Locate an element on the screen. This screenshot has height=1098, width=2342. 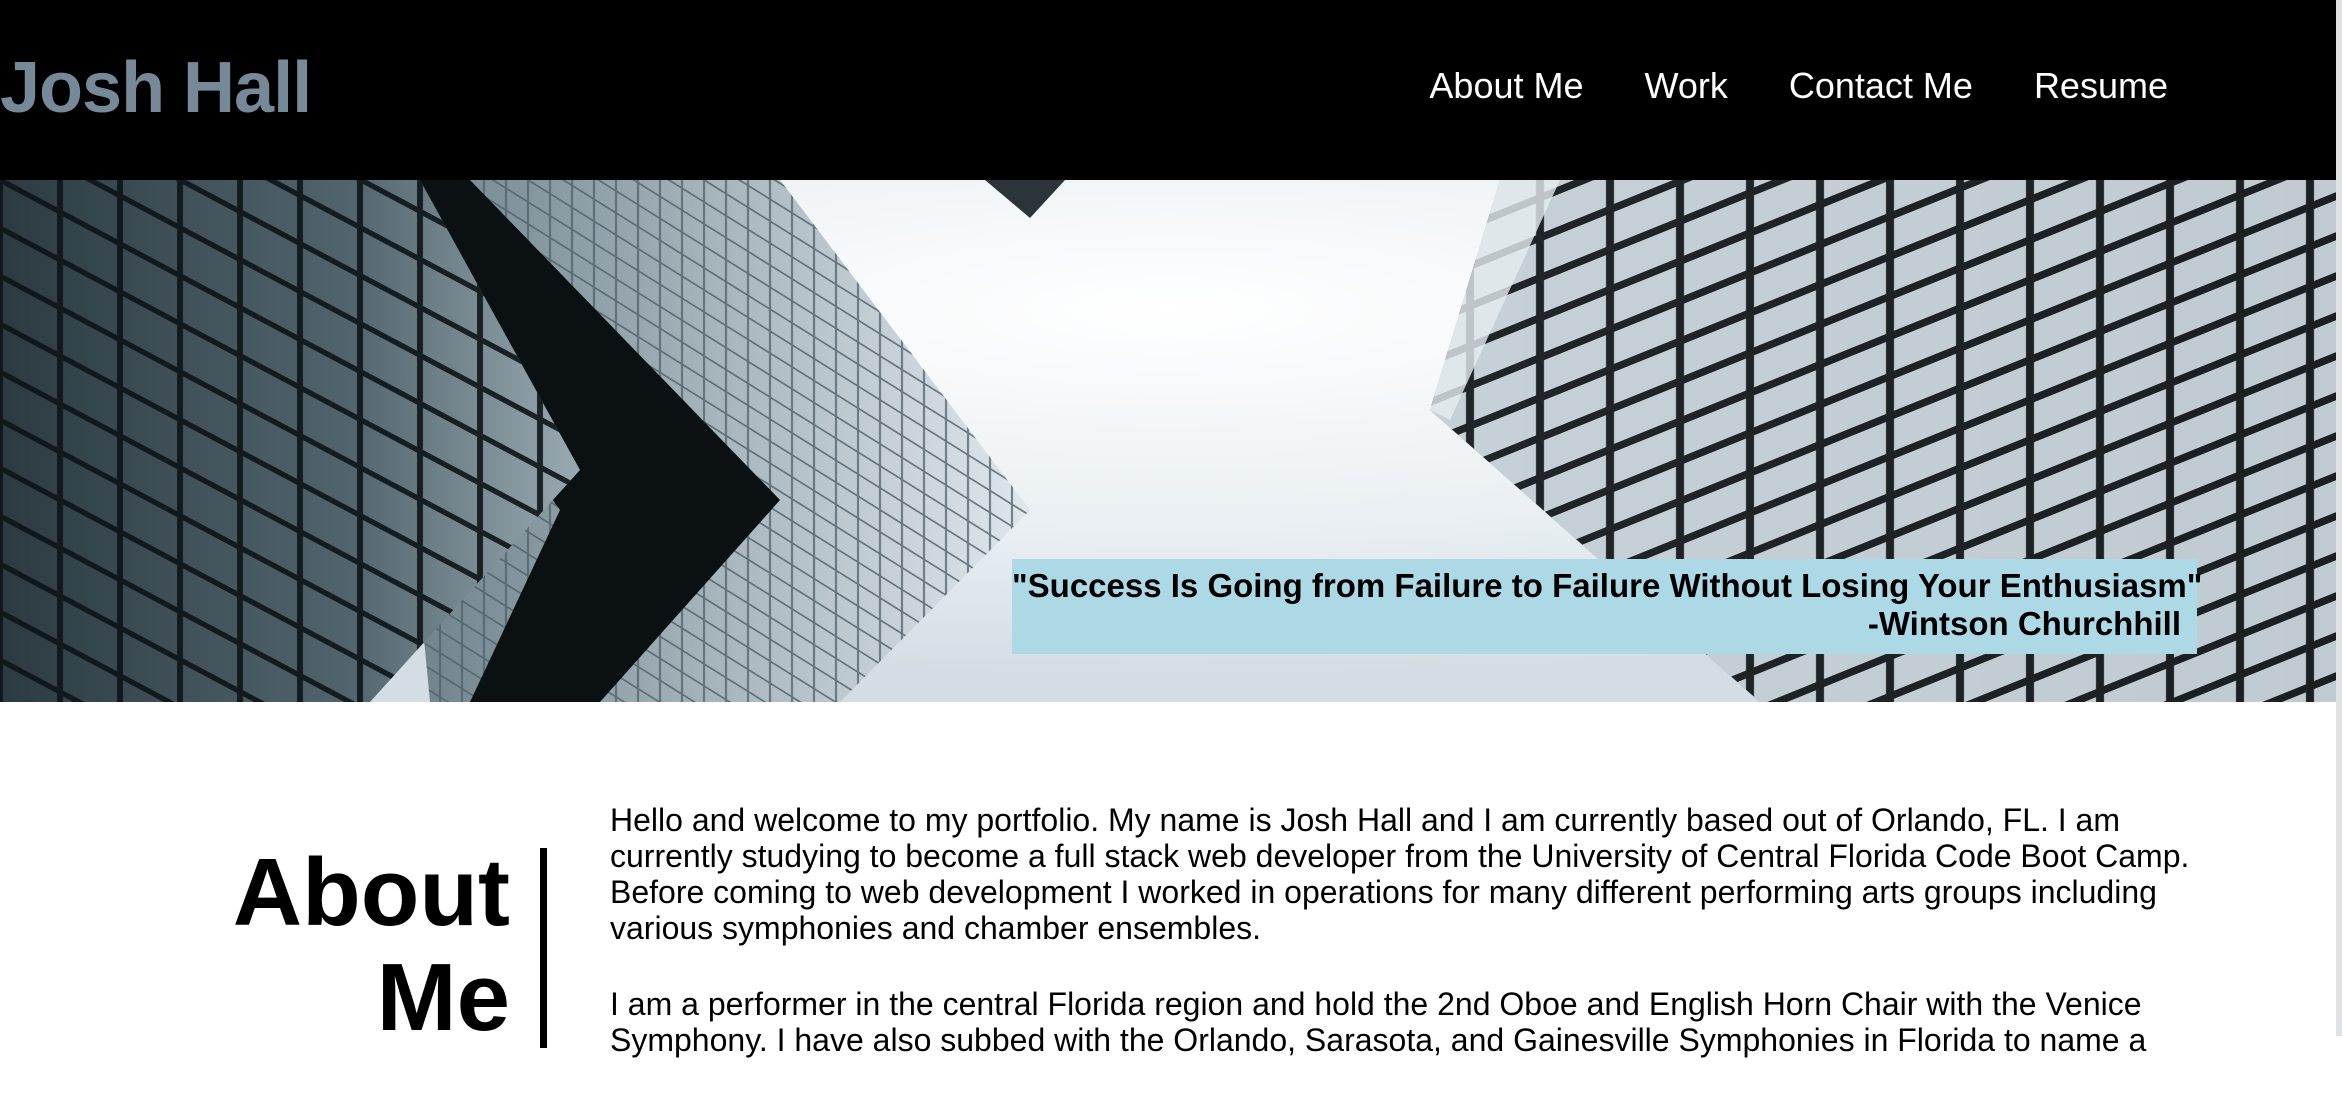
nav-link-contact-me: Contact Me is located at coordinates (1881, 86).